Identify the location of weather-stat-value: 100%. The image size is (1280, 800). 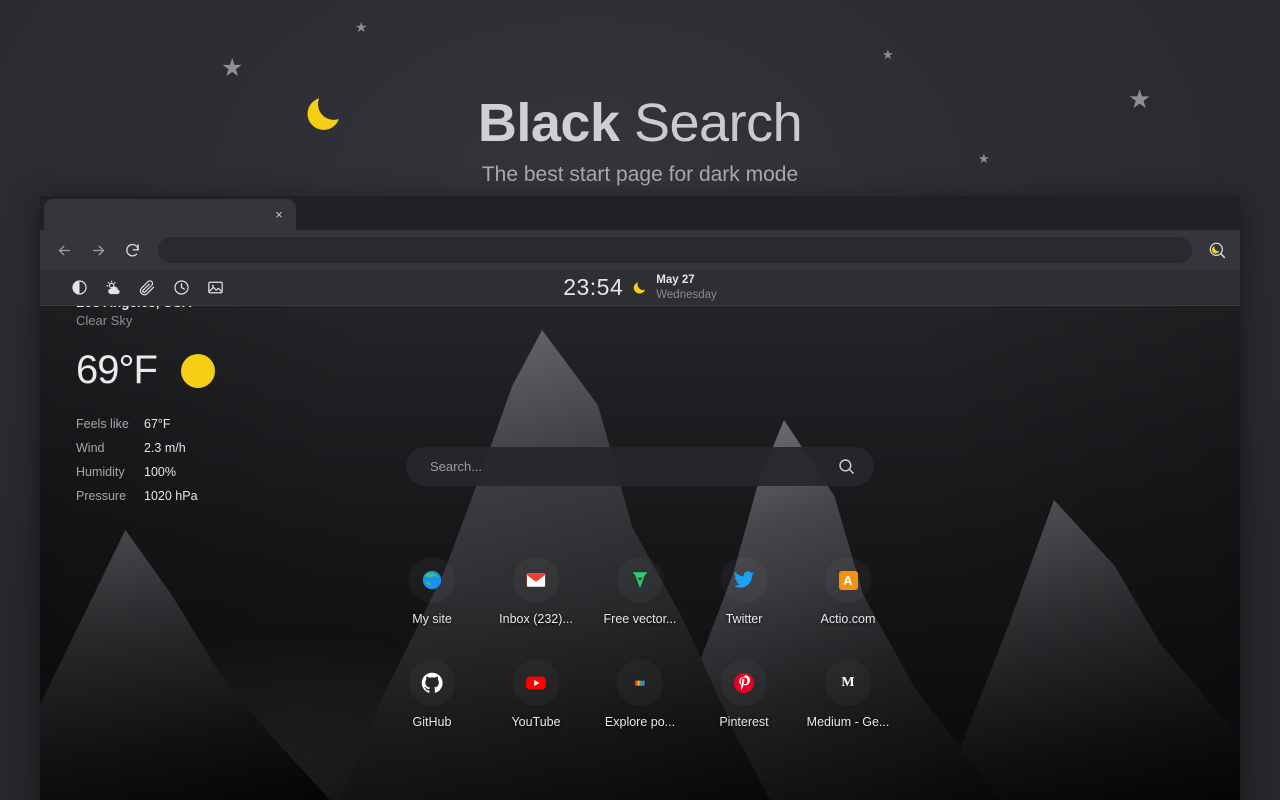
(160, 472).